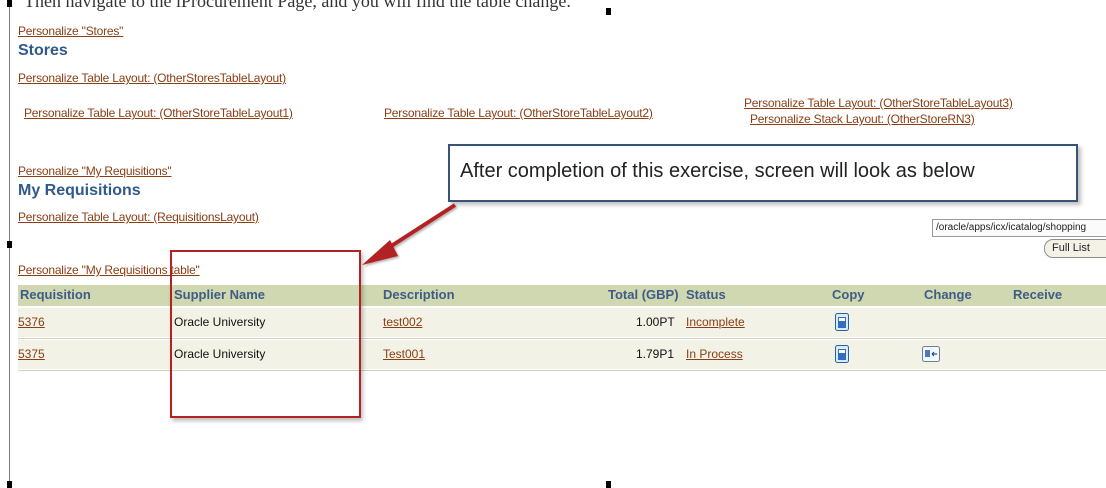 This screenshot has height=488, width=1106. I want to click on description-link: Test001, so click(404, 354).